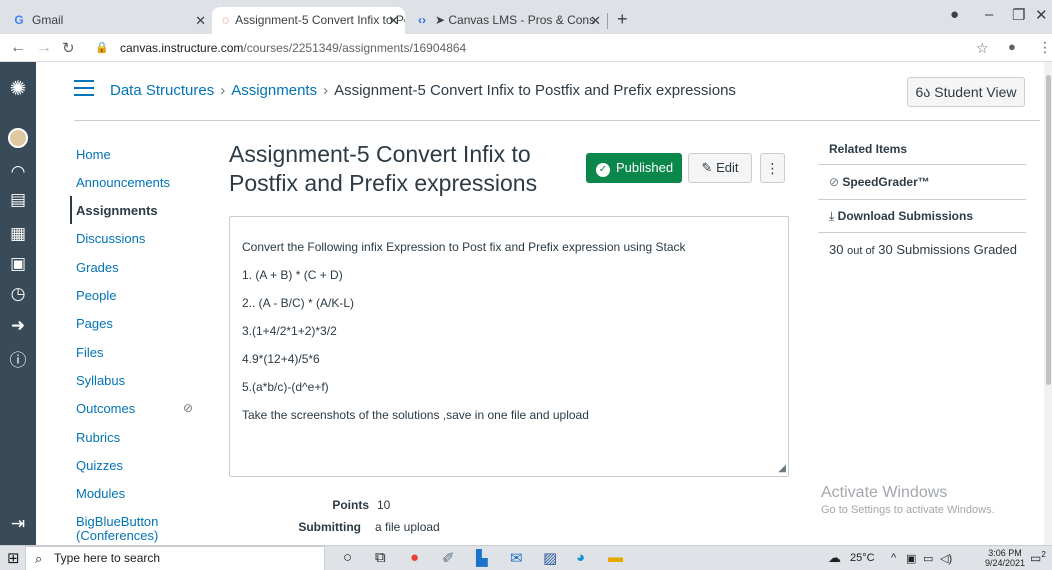 The image size is (1052, 570). Describe the element at coordinates (862, 558) in the screenshot. I see `temperature: 25°C` at that location.